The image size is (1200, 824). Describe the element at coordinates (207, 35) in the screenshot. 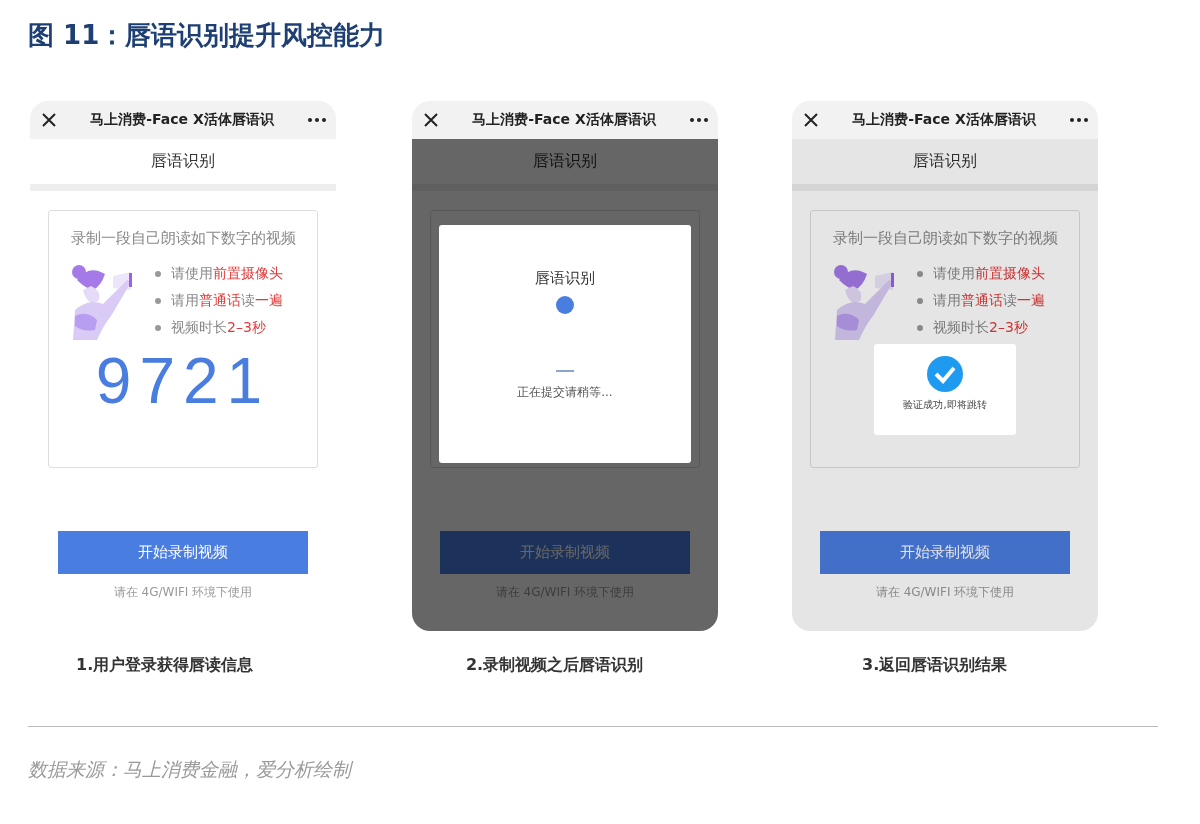

I see `figure-title: 图 11：唇语识别提升风控能力` at that location.